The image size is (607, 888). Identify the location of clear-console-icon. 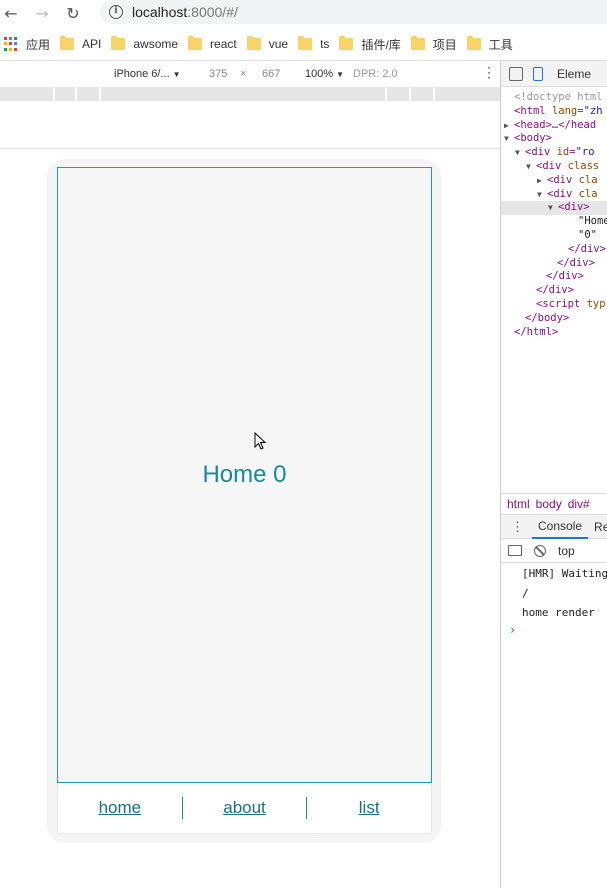
(540, 550).